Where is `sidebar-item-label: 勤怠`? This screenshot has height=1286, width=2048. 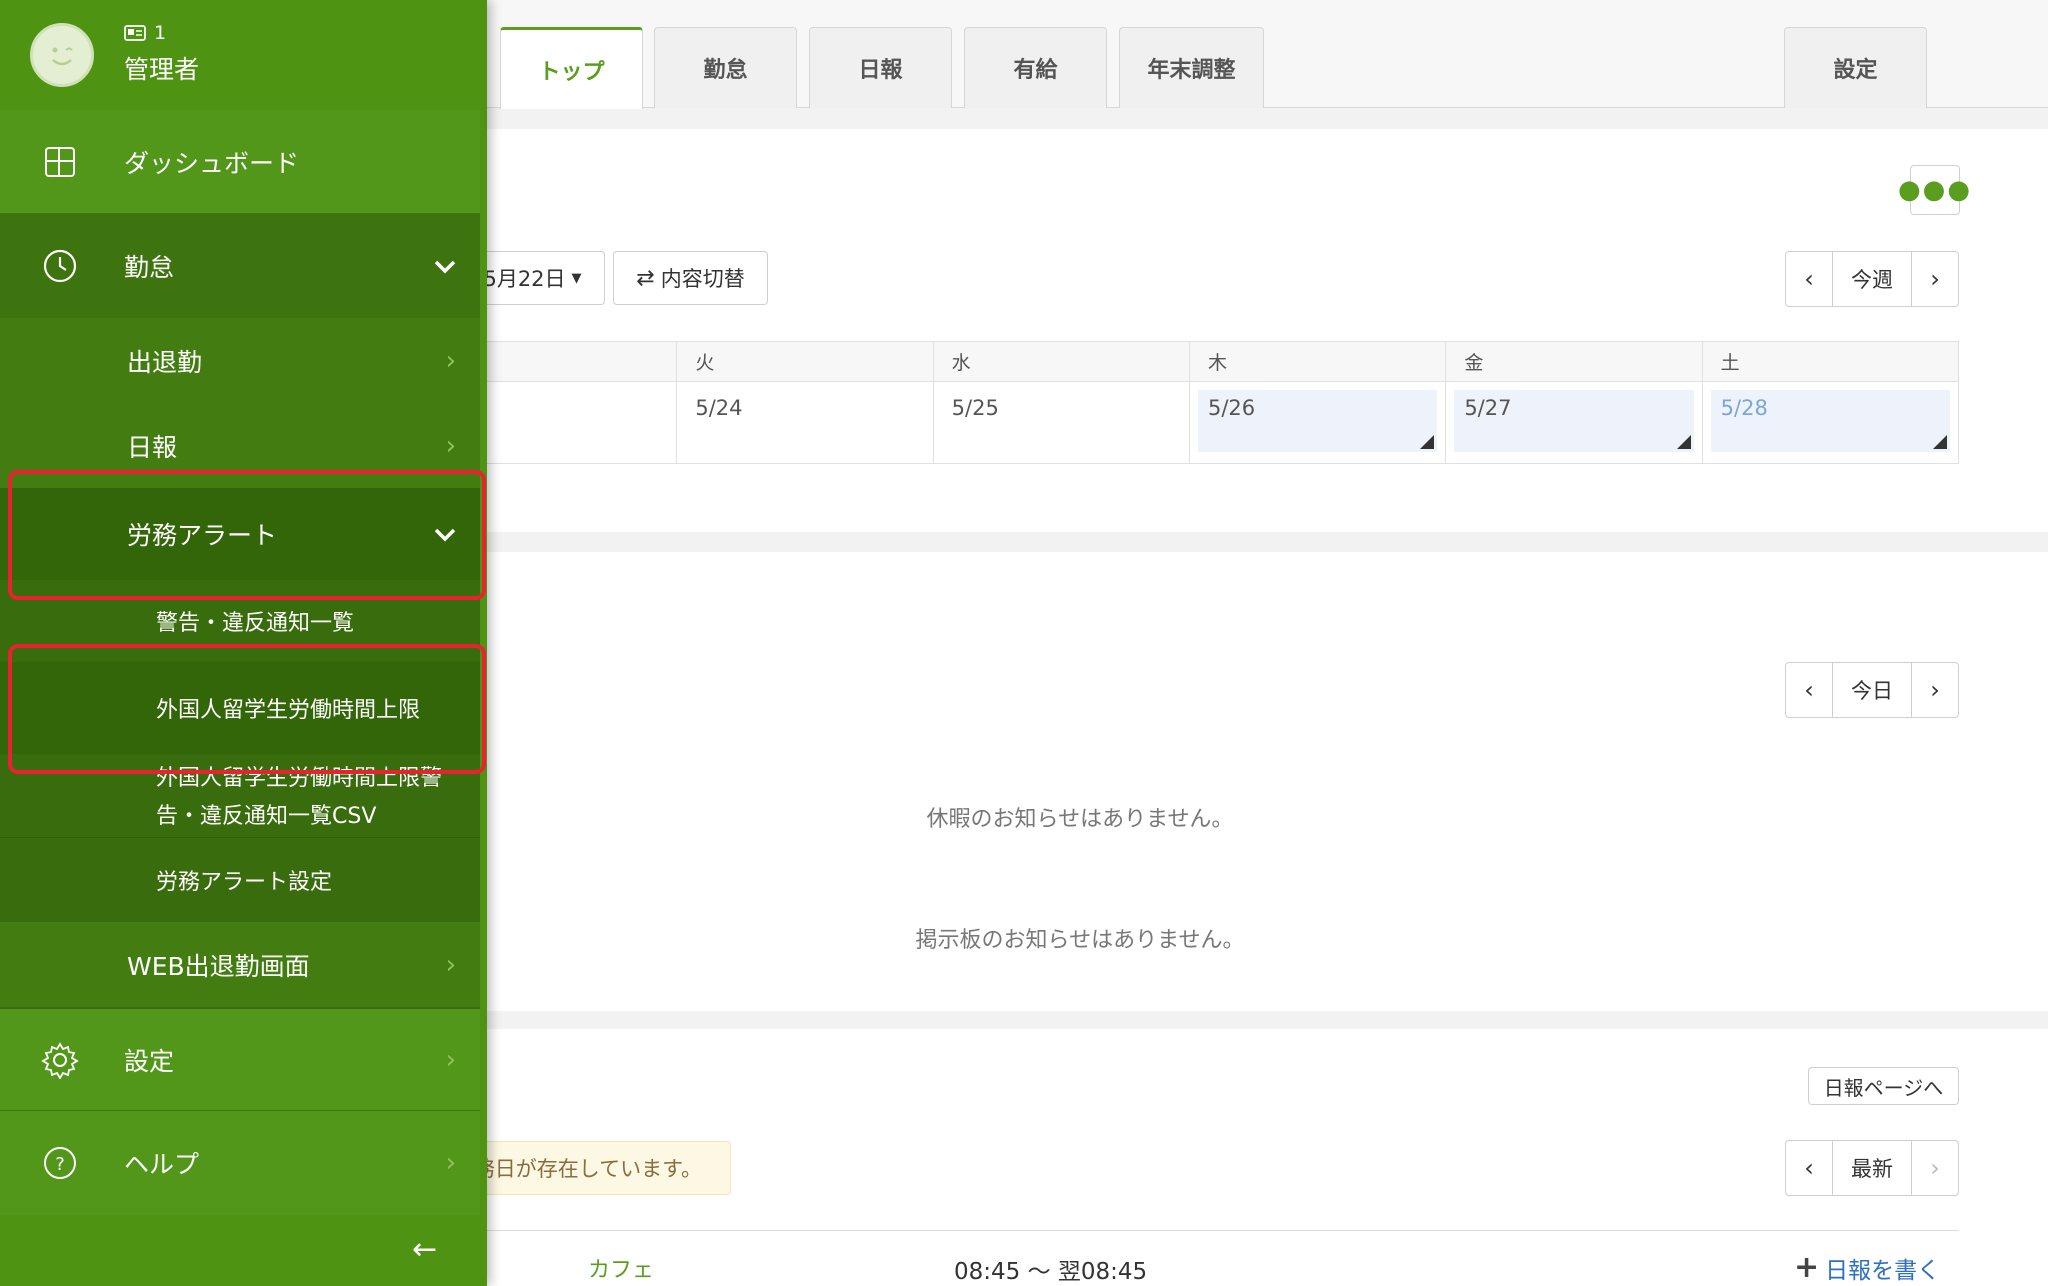
sidebar-item-label: 勤怠 is located at coordinates (149, 267).